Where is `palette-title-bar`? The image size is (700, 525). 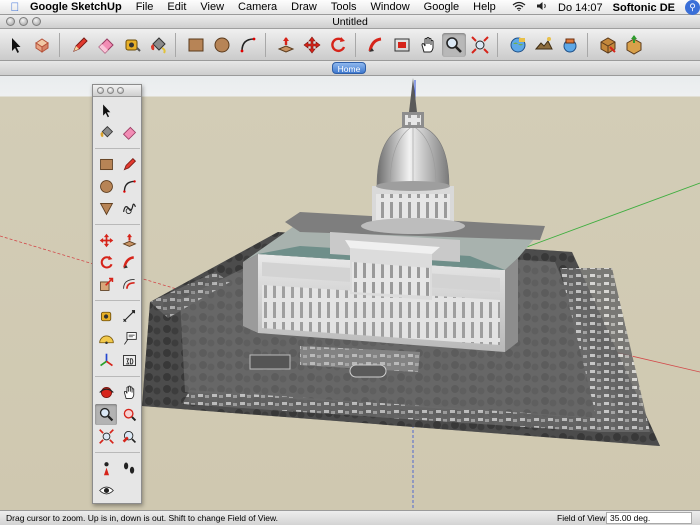
palette-title-bar is located at coordinates (117, 91).